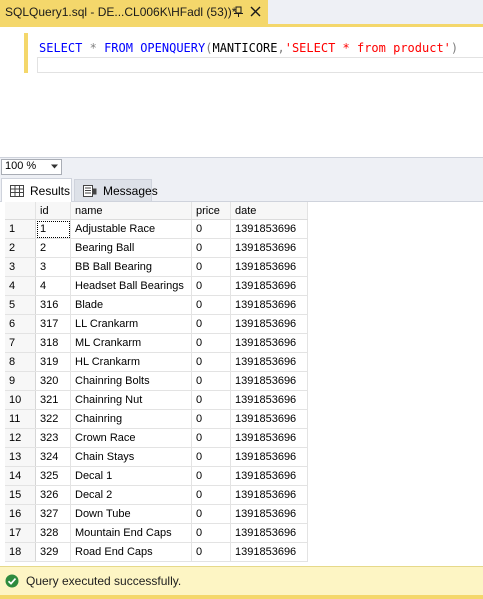 This screenshot has height=599, width=483. I want to click on cell-name: Chainring Bolts, so click(131, 381).